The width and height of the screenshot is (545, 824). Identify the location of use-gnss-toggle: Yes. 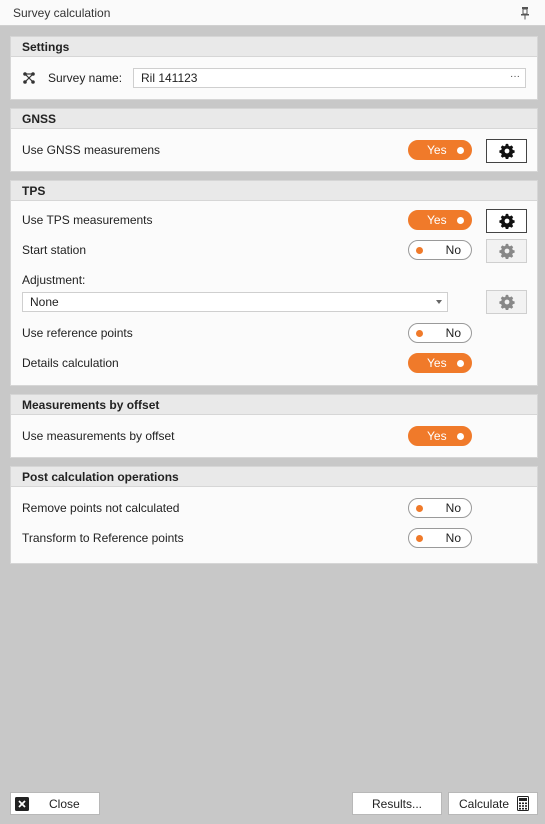
(440, 150).